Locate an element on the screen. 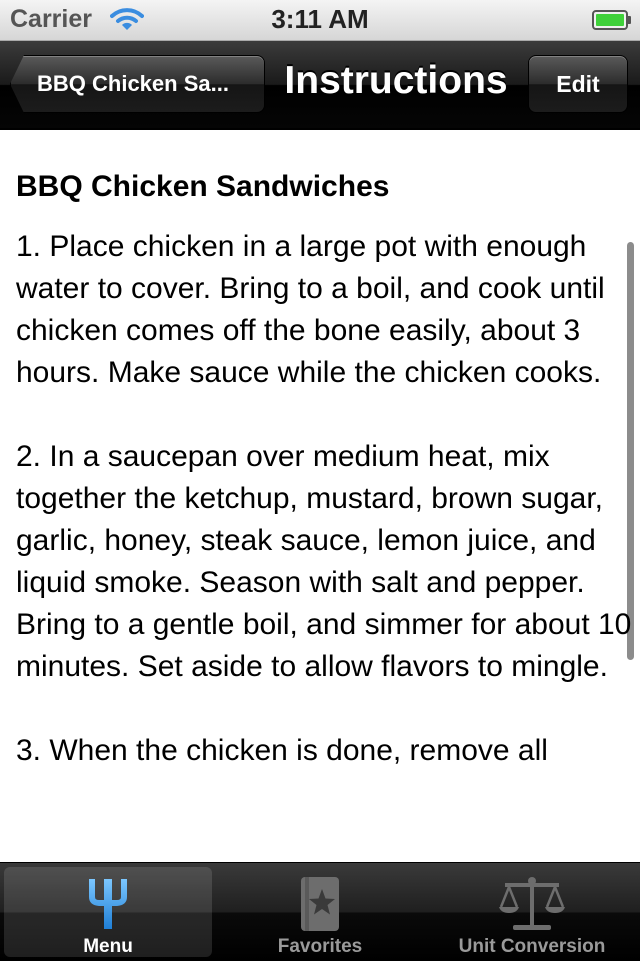  status-time: 3:11 AM is located at coordinates (320, 19).